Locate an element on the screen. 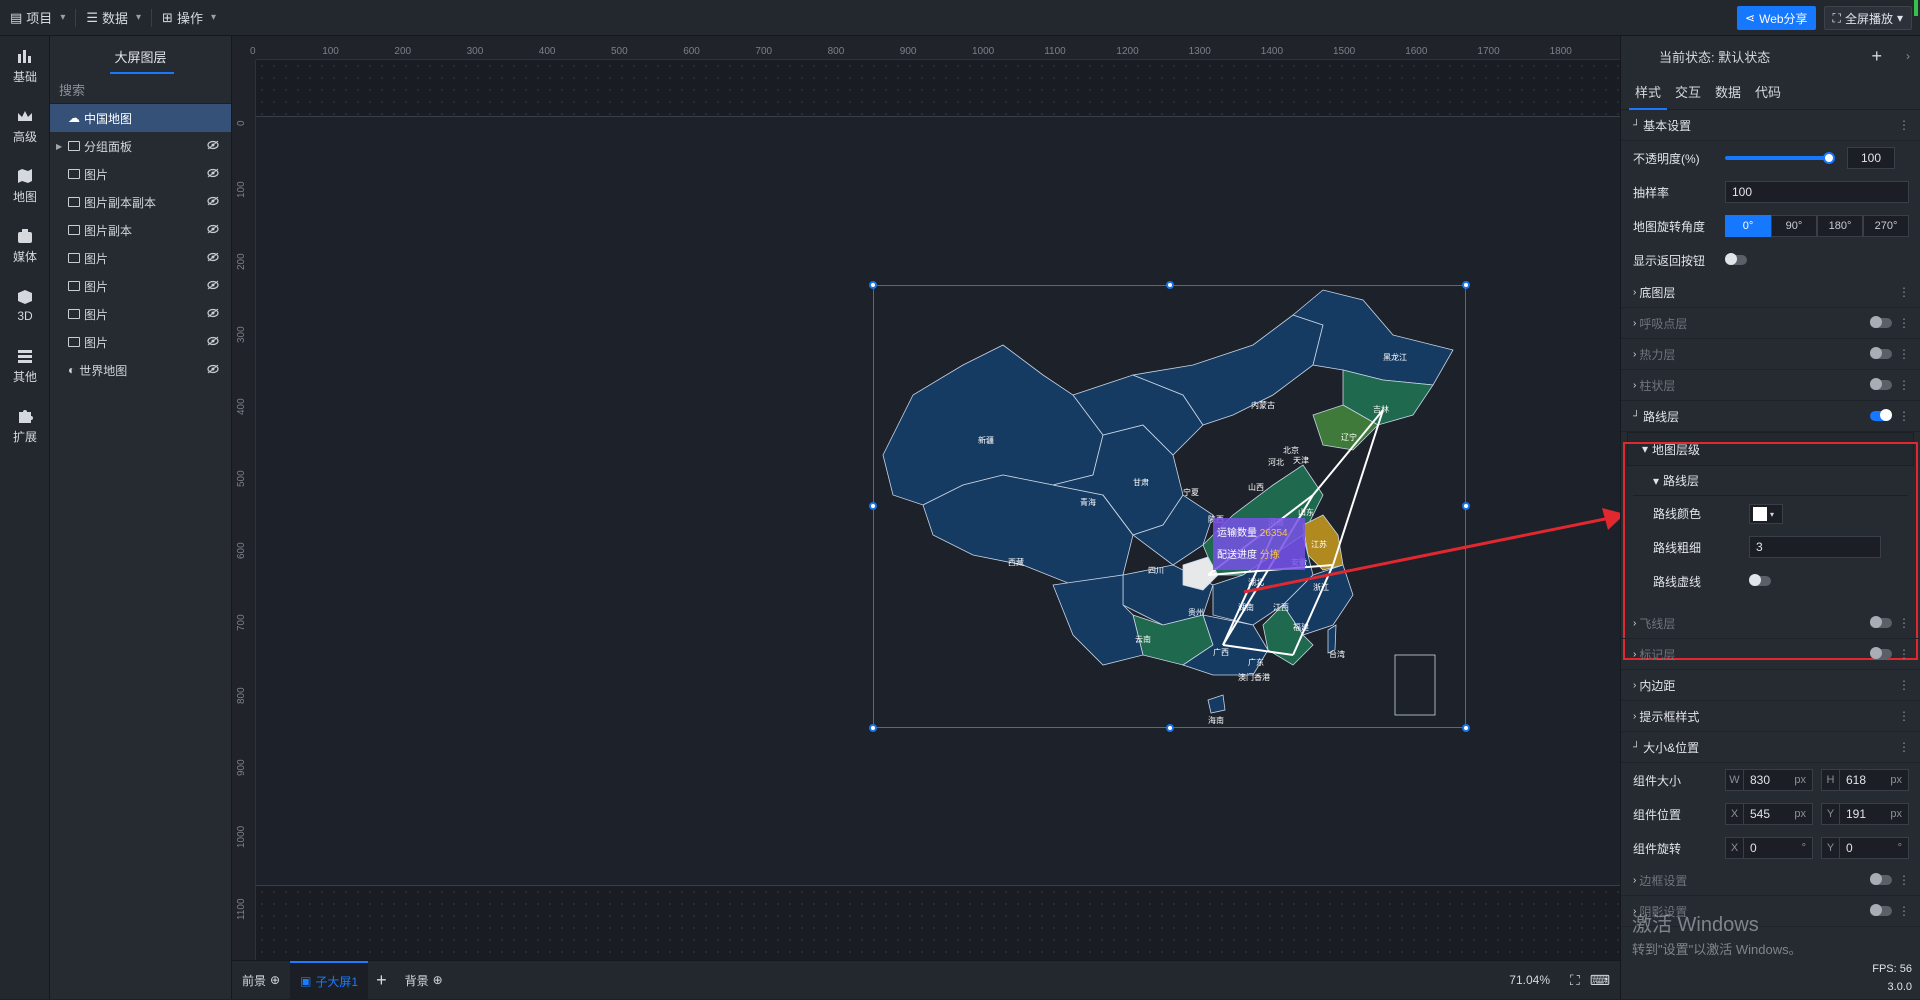 Image resolution: width=1920 pixels, height=1000 pixels. route-layer-toggle is located at coordinates (1881, 415).